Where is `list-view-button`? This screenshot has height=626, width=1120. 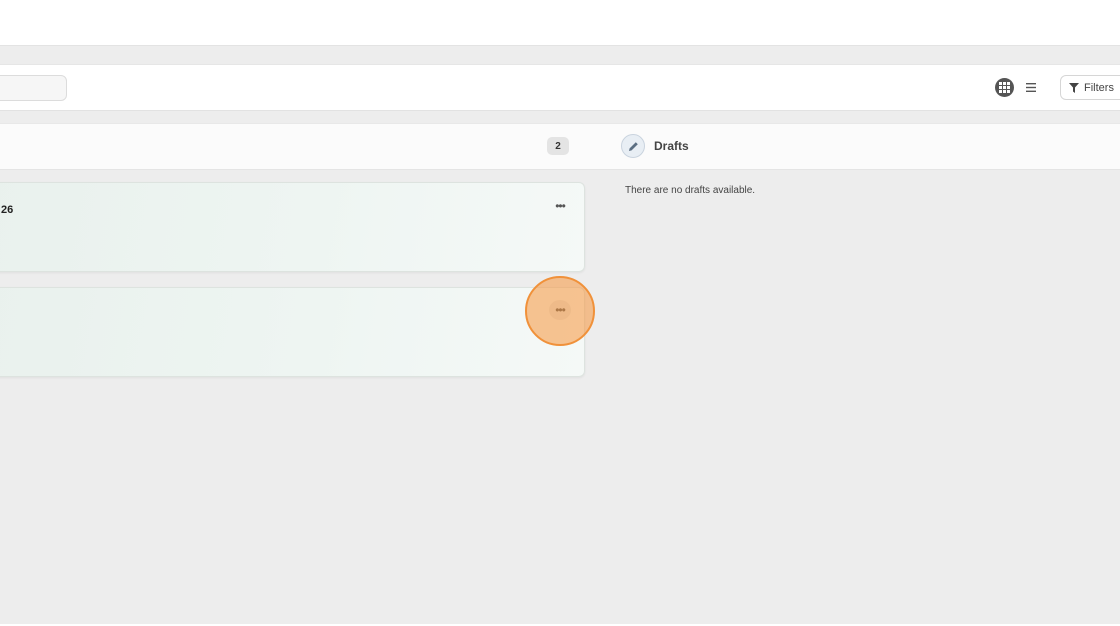
list-view-button is located at coordinates (1031, 87).